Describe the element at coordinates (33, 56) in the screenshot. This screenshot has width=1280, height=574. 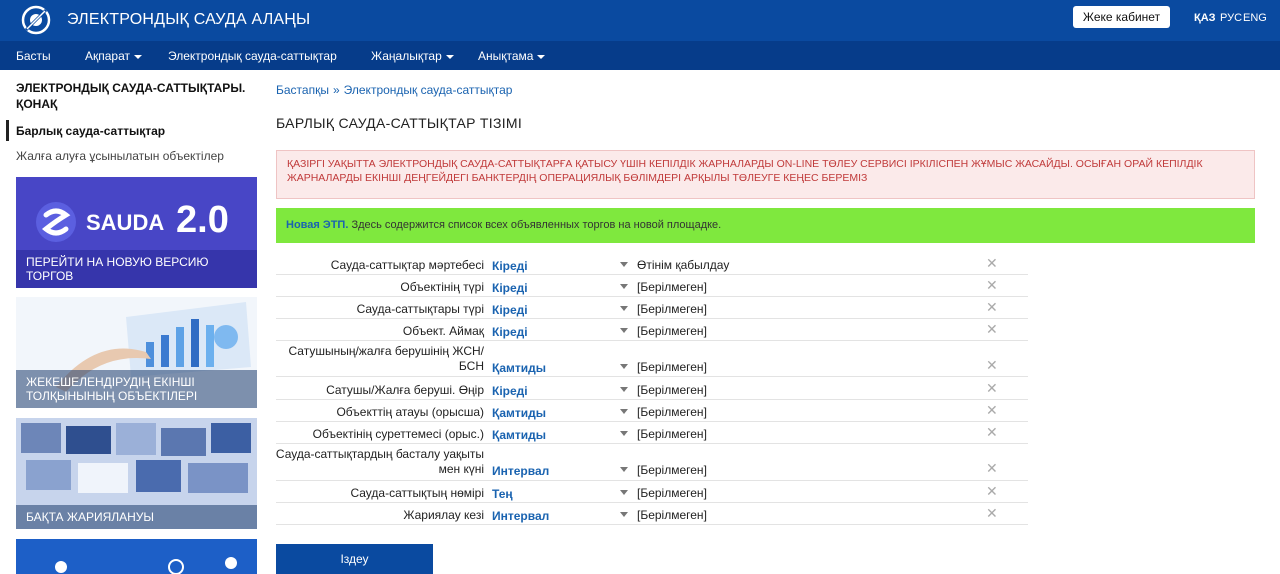
I see `nav-home: Басты` at that location.